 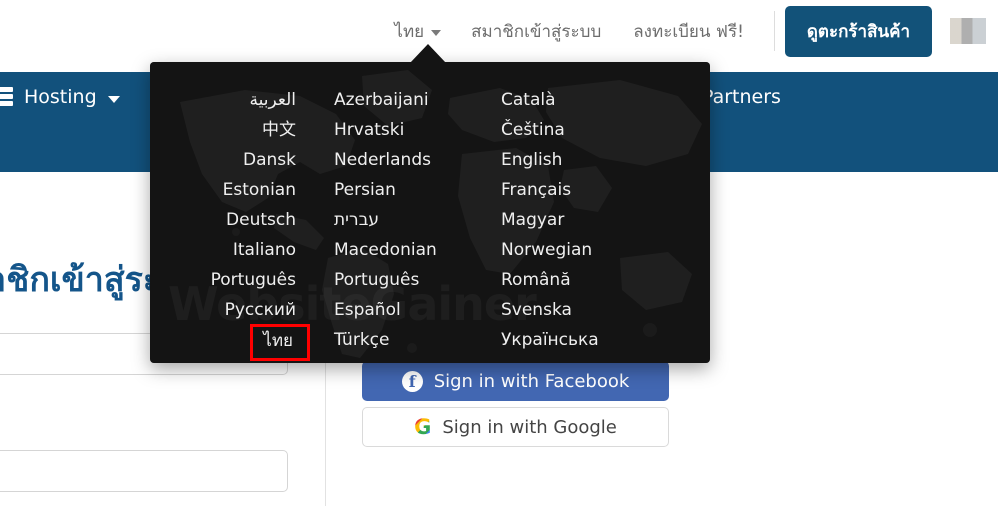 I want to click on server-stack-icon, so click(x=6, y=97).